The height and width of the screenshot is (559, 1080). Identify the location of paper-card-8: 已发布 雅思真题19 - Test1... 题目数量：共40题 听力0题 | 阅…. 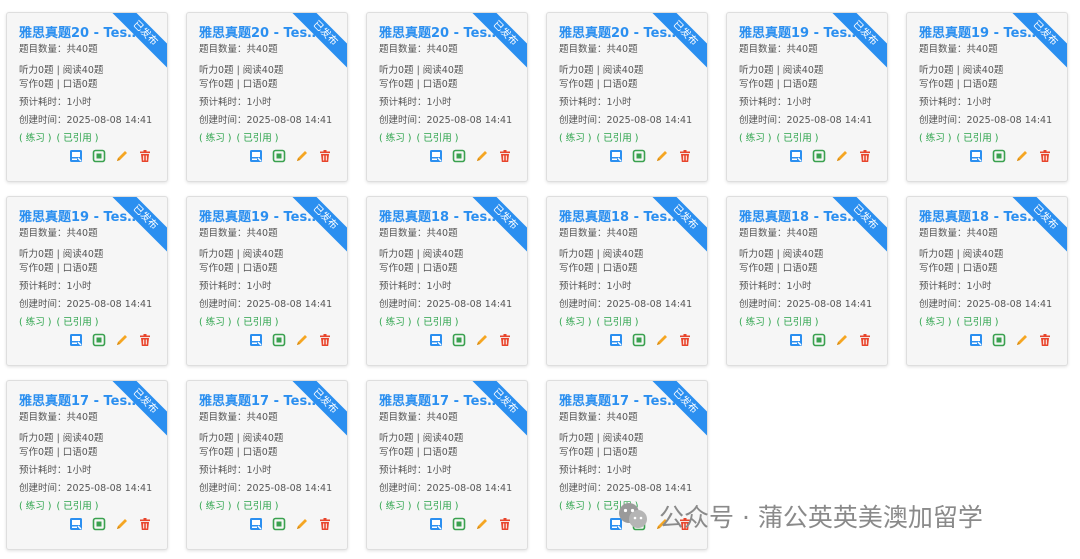
(267, 281).